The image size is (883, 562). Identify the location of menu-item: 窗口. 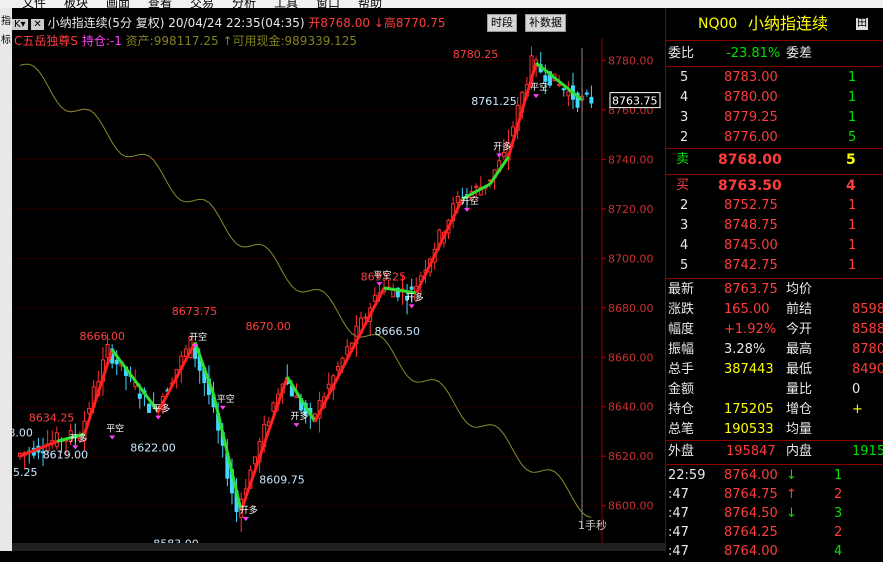
(328, 4).